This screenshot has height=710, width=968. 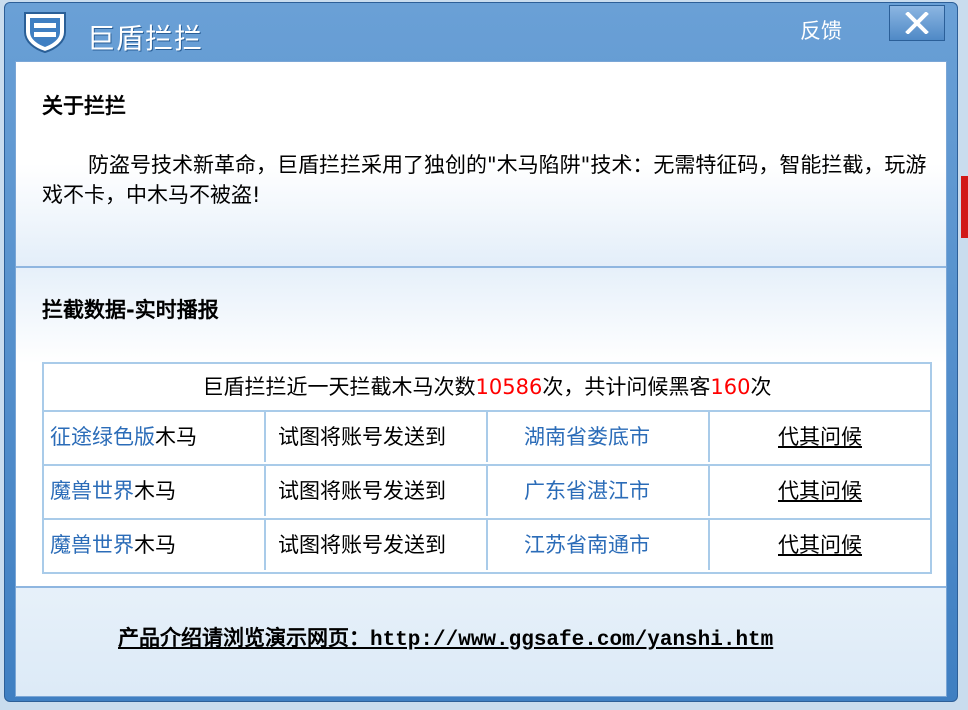 I want to click on game-name: 征途绿色版, so click(x=102, y=437).